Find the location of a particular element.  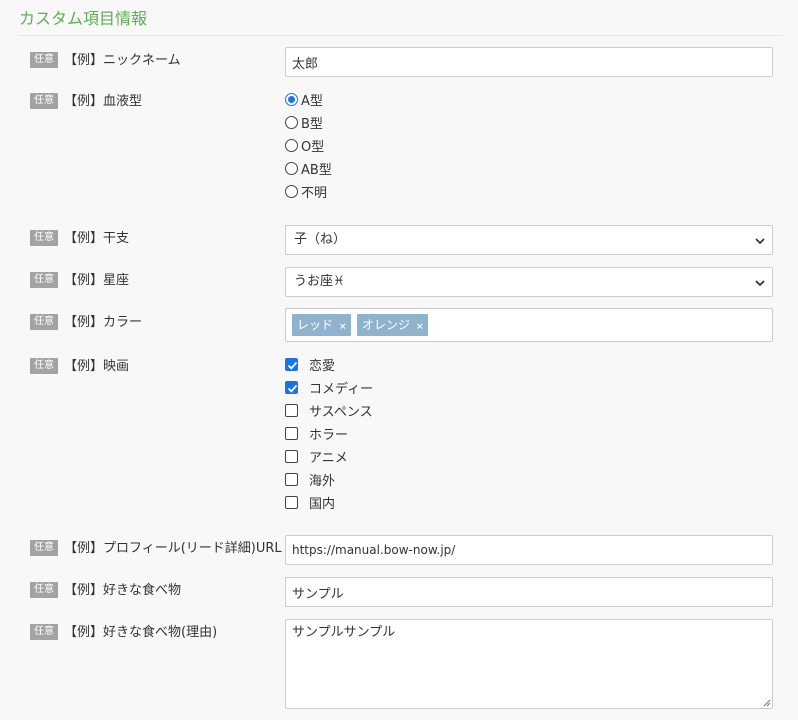

field-label-nickname: 【例】ニックネーム is located at coordinates (122, 60).